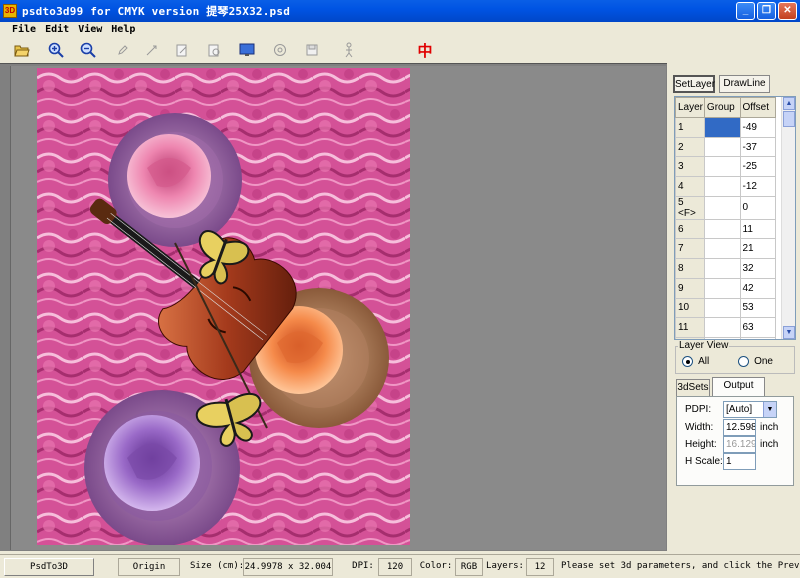 This screenshot has width=800, height=578. What do you see at coordinates (247, 50) in the screenshot?
I see `monitor-icon` at bounding box center [247, 50].